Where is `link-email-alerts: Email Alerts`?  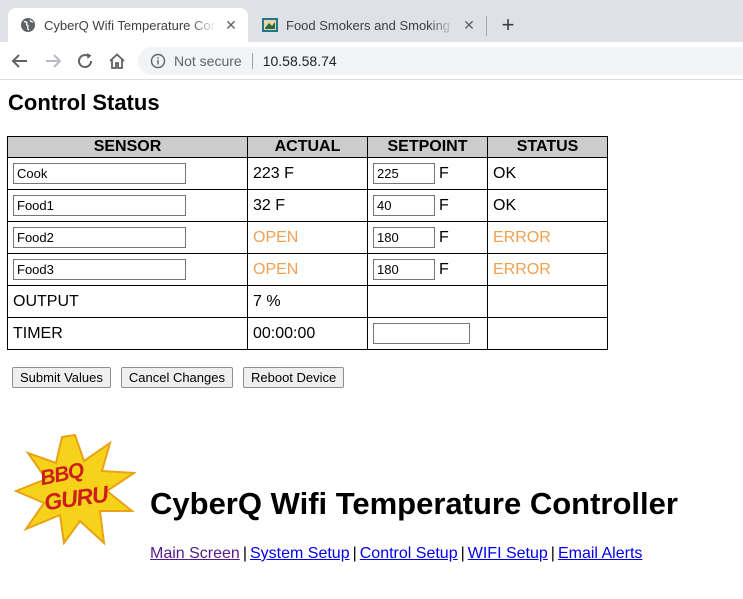
link-email-alerts: Email Alerts is located at coordinates (600, 553).